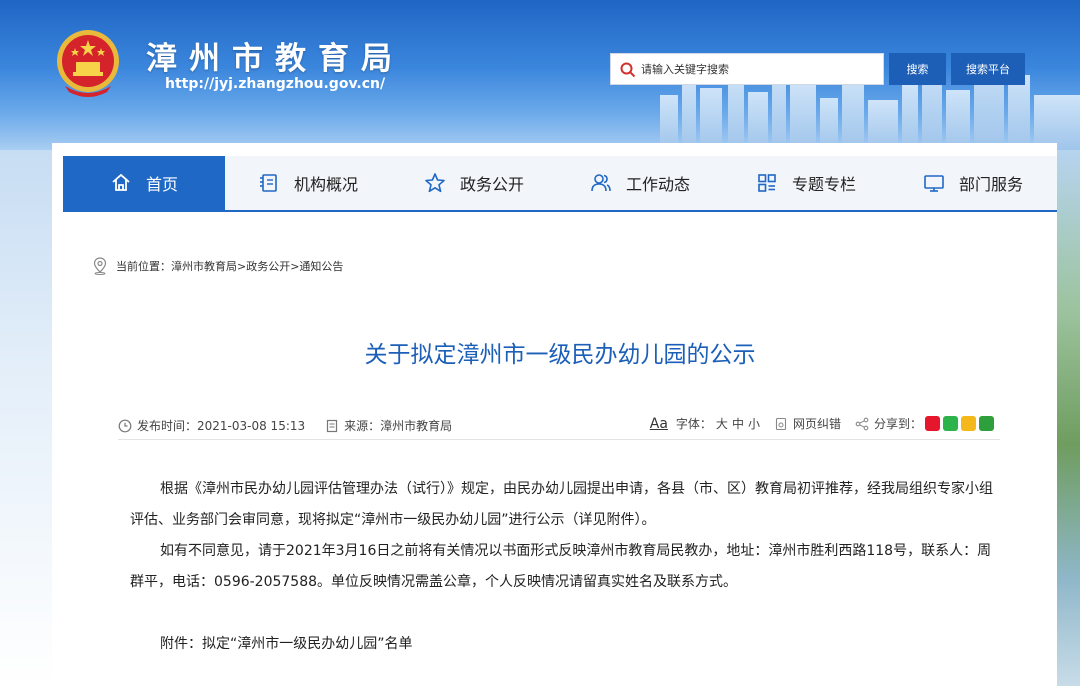  I want to click on location-pin-icon, so click(100, 266).